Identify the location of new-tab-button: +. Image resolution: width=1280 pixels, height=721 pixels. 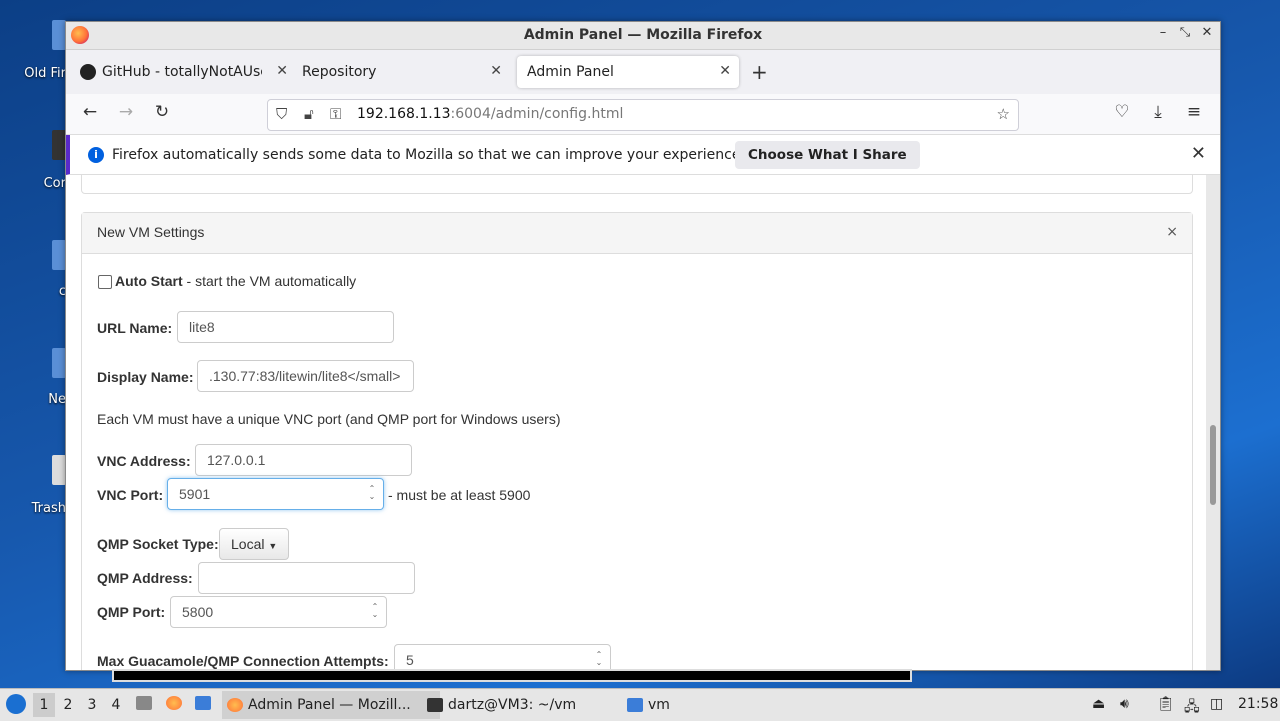
(759, 72).